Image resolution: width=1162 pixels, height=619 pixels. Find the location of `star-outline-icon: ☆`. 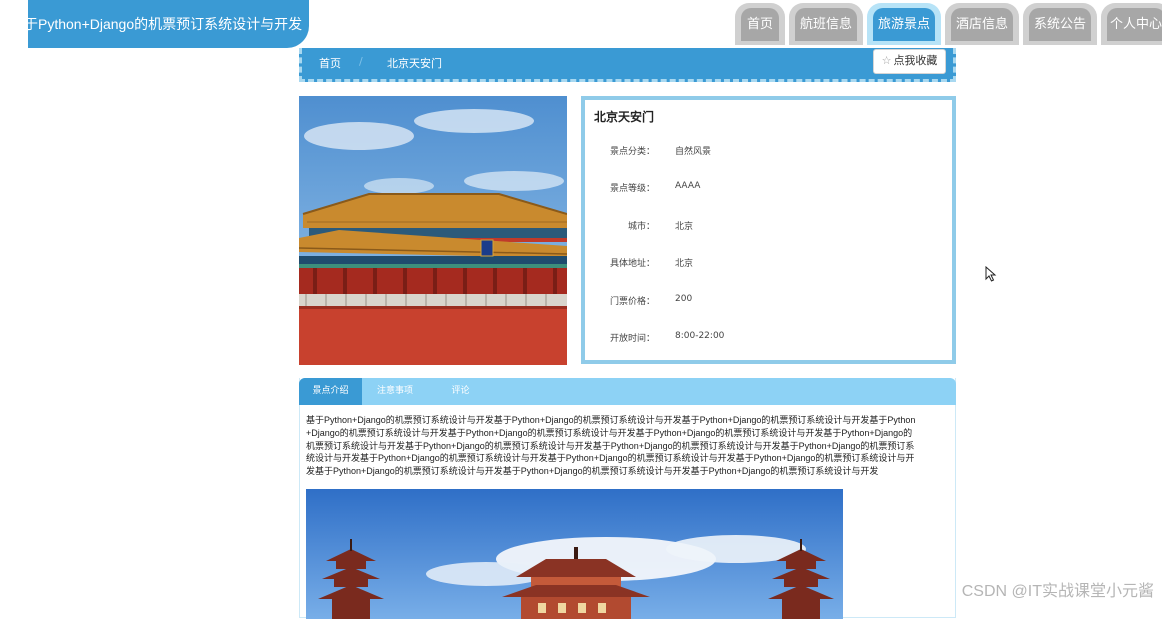

star-outline-icon: ☆ is located at coordinates (886, 60).